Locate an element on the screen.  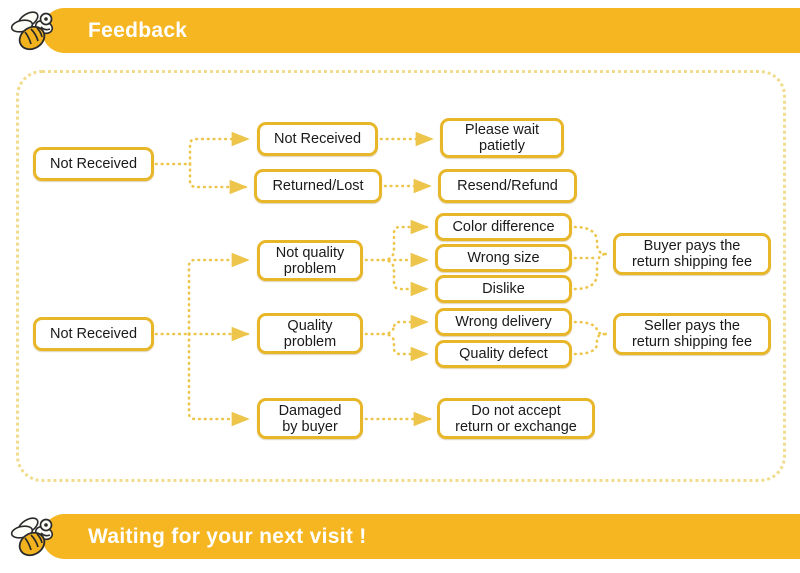
flow-node-not-received-bottom: Not Received is located at coordinates (93, 334).